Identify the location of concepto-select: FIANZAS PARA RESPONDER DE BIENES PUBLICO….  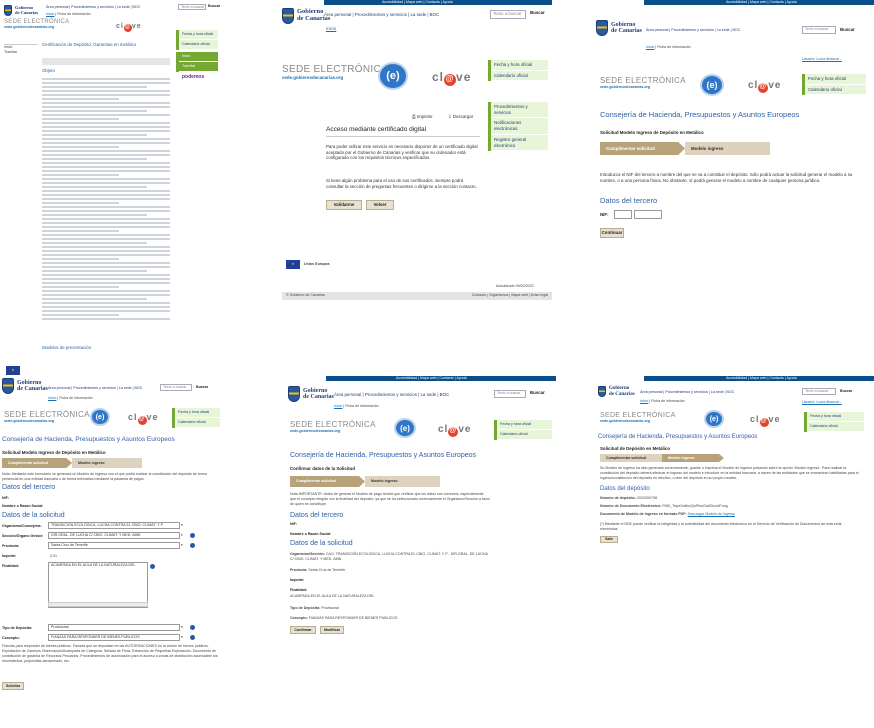
(114, 637).